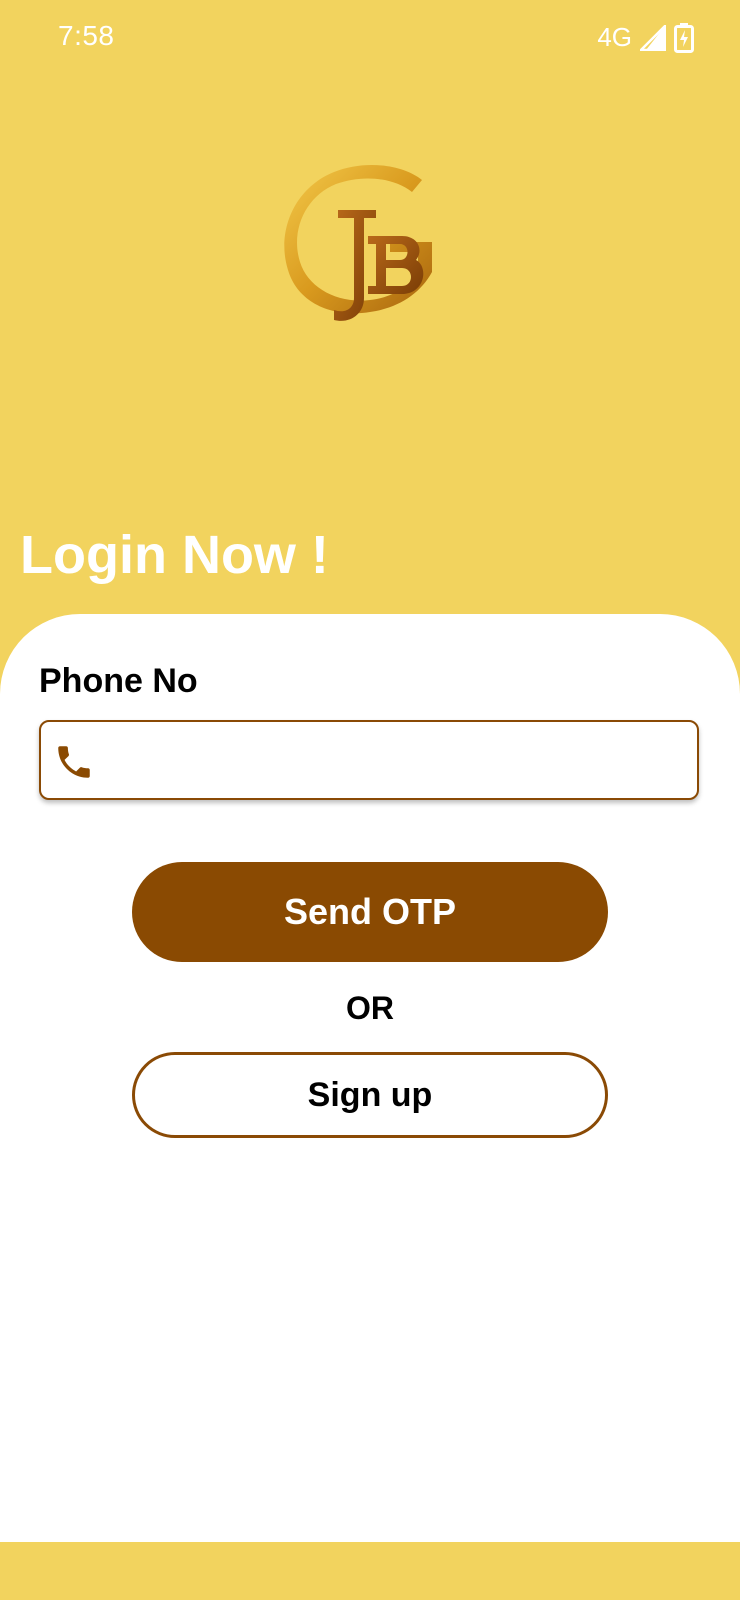 This screenshot has width=740, height=1600. Describe the element at coordinates (370, 1095) in the screenshot. I see `sign-up-button: Sign up` at that location.